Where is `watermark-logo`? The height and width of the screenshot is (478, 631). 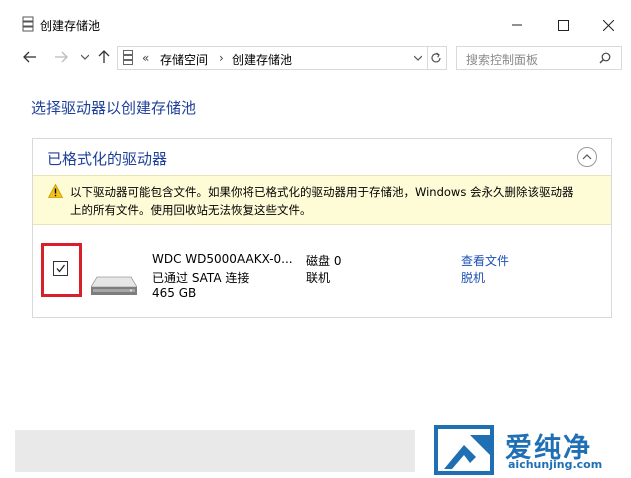
watermark-logo is located at coordinates (464, 450).